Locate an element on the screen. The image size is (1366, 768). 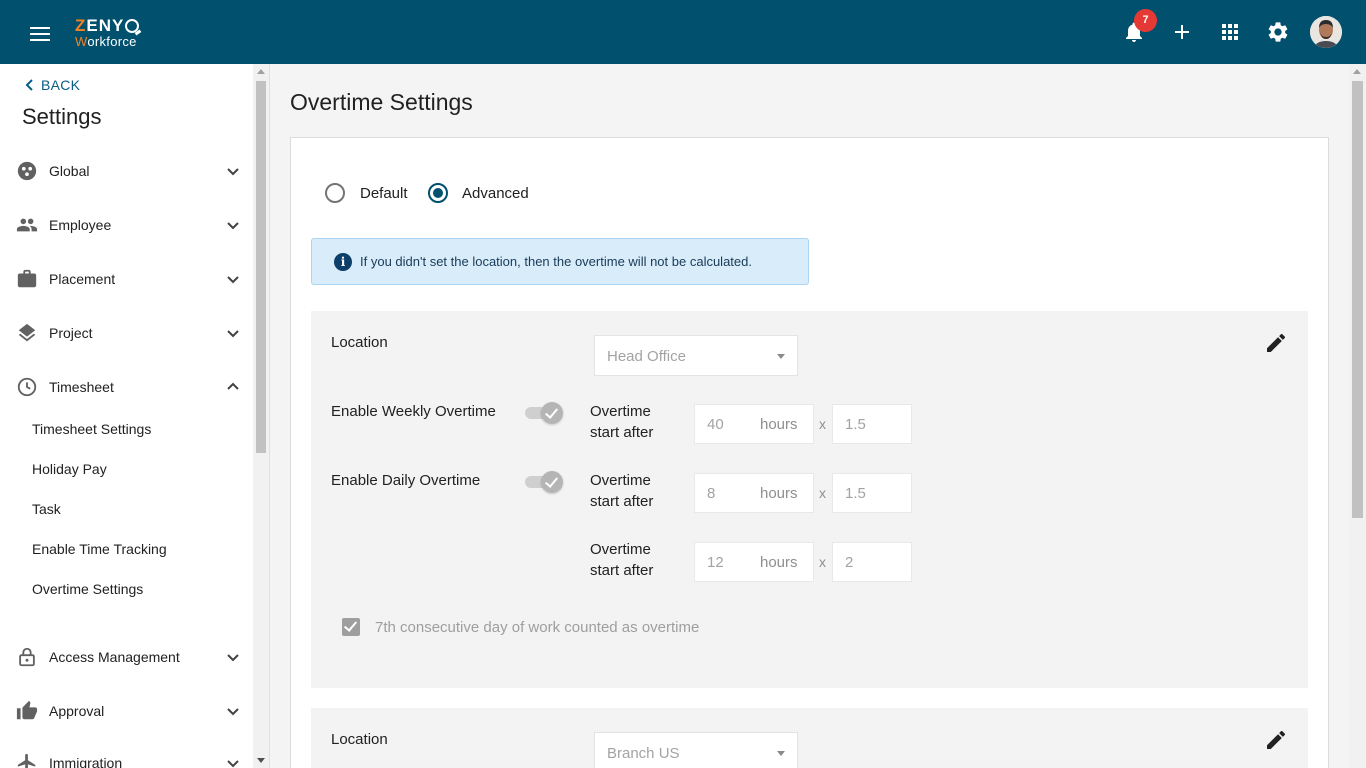
sidebar-item-access-management: Access Management is located at coordinates (126, 657).